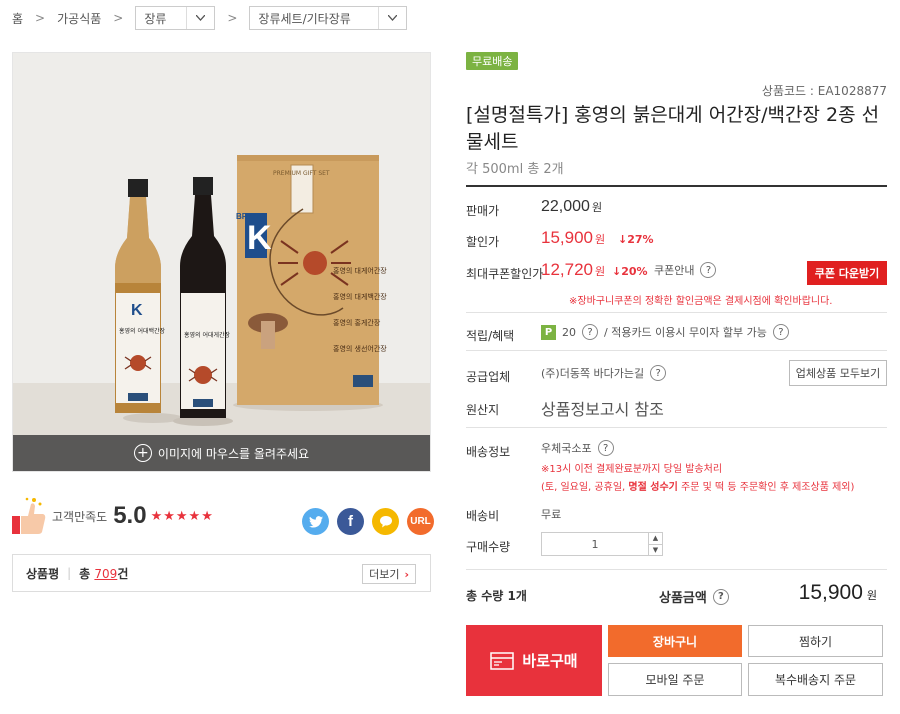  Describe the element at coordinates (815, 679) in the screenshot. I see `multi-address-order-button: 복수배송지 주문` at that location.